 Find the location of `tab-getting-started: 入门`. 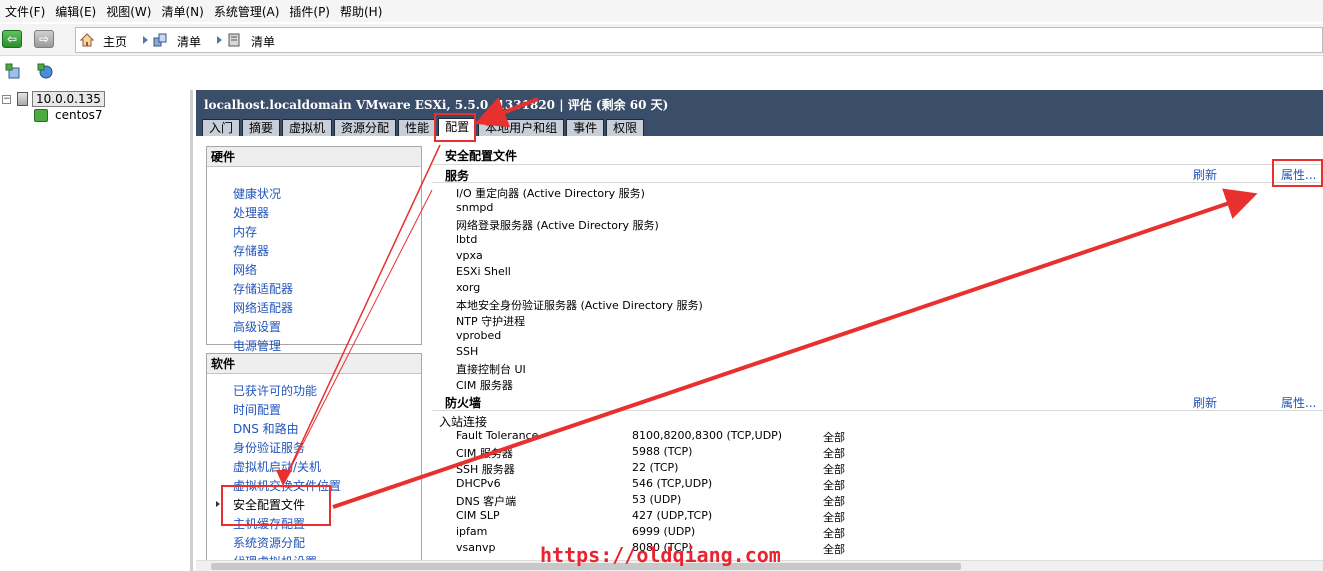

tab-getting-started: 入门 is located at coordinates (221, 127).